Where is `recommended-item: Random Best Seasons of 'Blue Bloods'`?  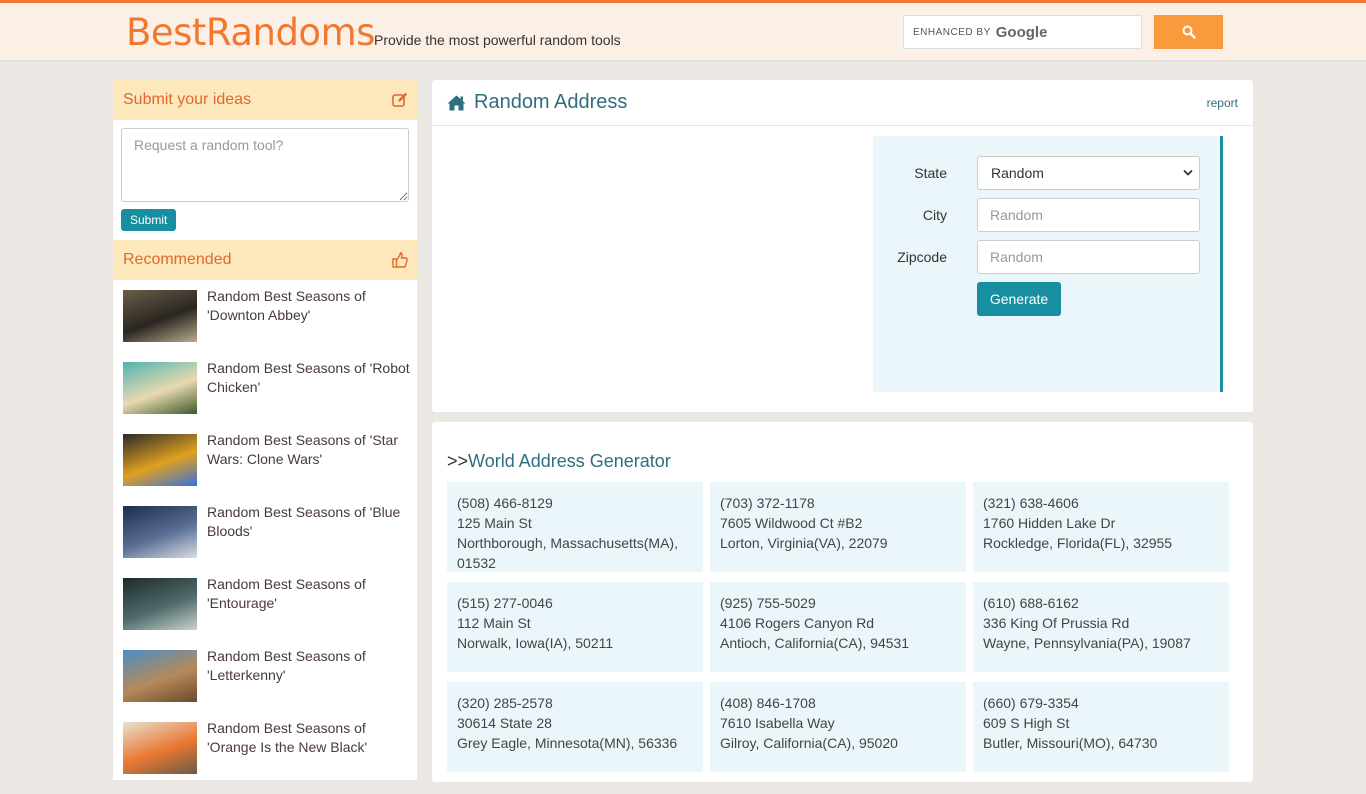 recommended-item: Random Best Seasons of 'Blue Bloods' is located at coordinates (265, 540).